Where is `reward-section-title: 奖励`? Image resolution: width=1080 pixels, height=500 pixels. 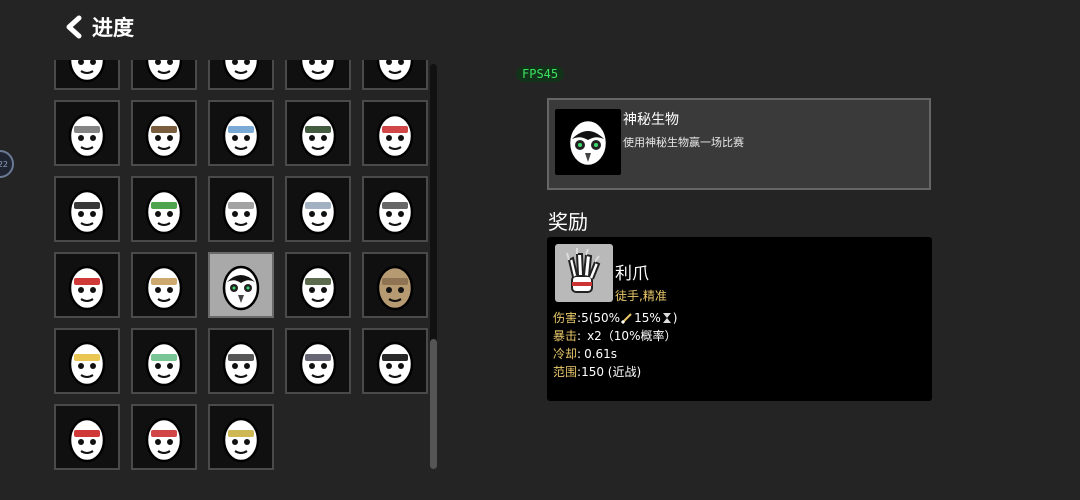 reward-section-title: 奖励 is located at coordinates (568, 222).